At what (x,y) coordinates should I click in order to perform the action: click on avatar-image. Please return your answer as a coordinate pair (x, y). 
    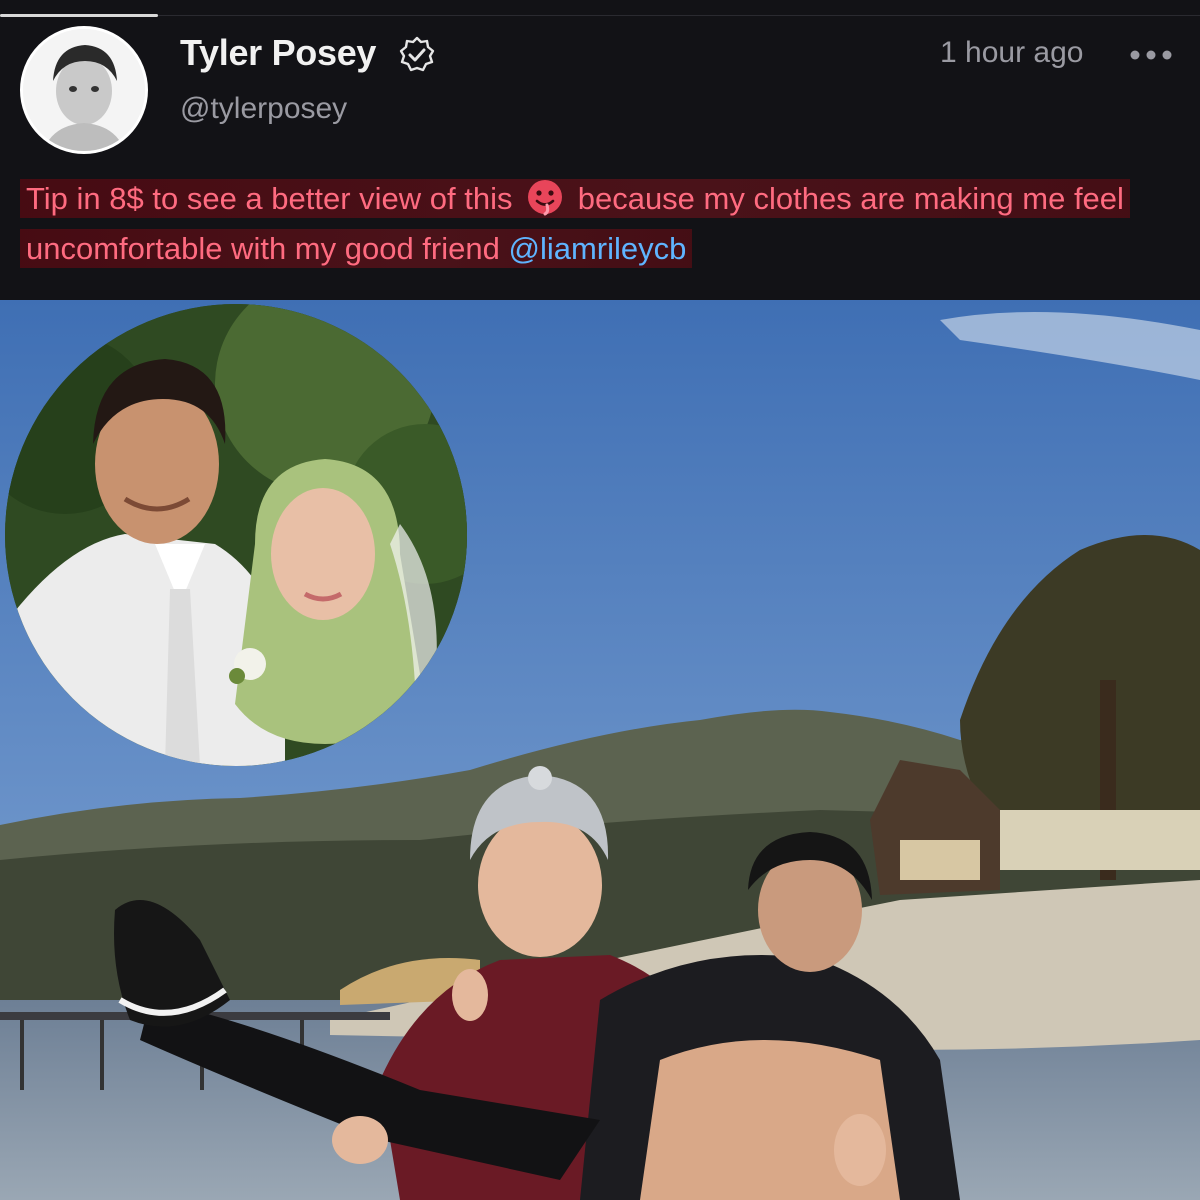
    Looking at the image, I should click on (84, 90).